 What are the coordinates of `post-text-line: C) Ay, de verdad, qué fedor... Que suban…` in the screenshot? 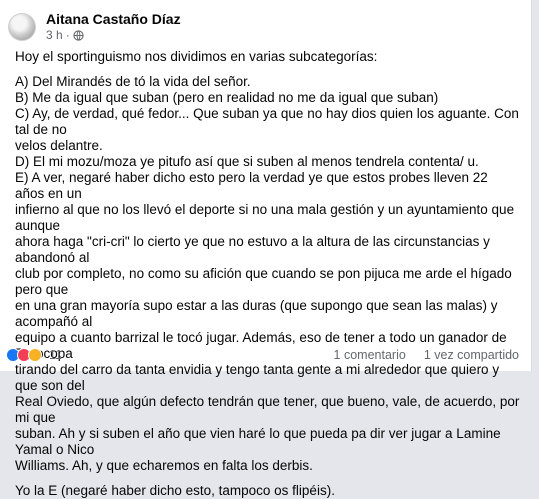 It's located at (267, 121).